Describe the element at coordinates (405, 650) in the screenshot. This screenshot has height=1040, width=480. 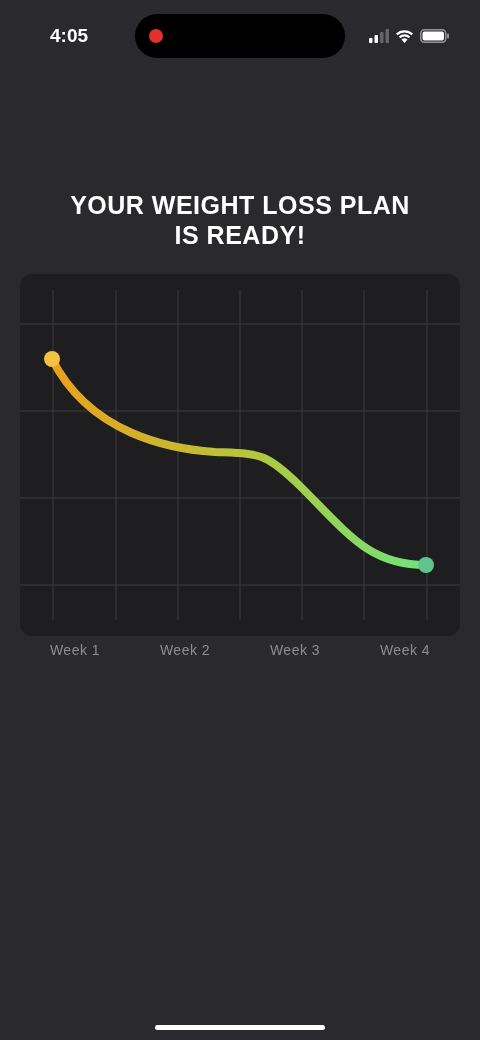
I see `week-label: Week 4` at that location.